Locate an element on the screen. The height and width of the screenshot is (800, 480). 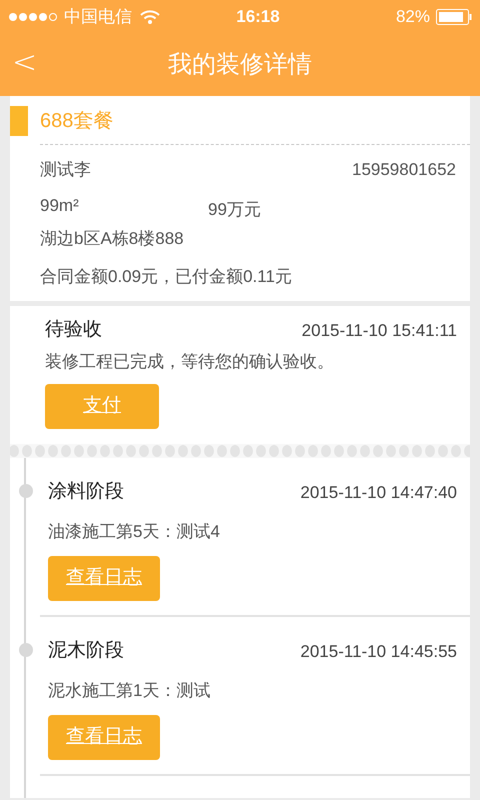
battery-icon is located at coordinates (454, 17).